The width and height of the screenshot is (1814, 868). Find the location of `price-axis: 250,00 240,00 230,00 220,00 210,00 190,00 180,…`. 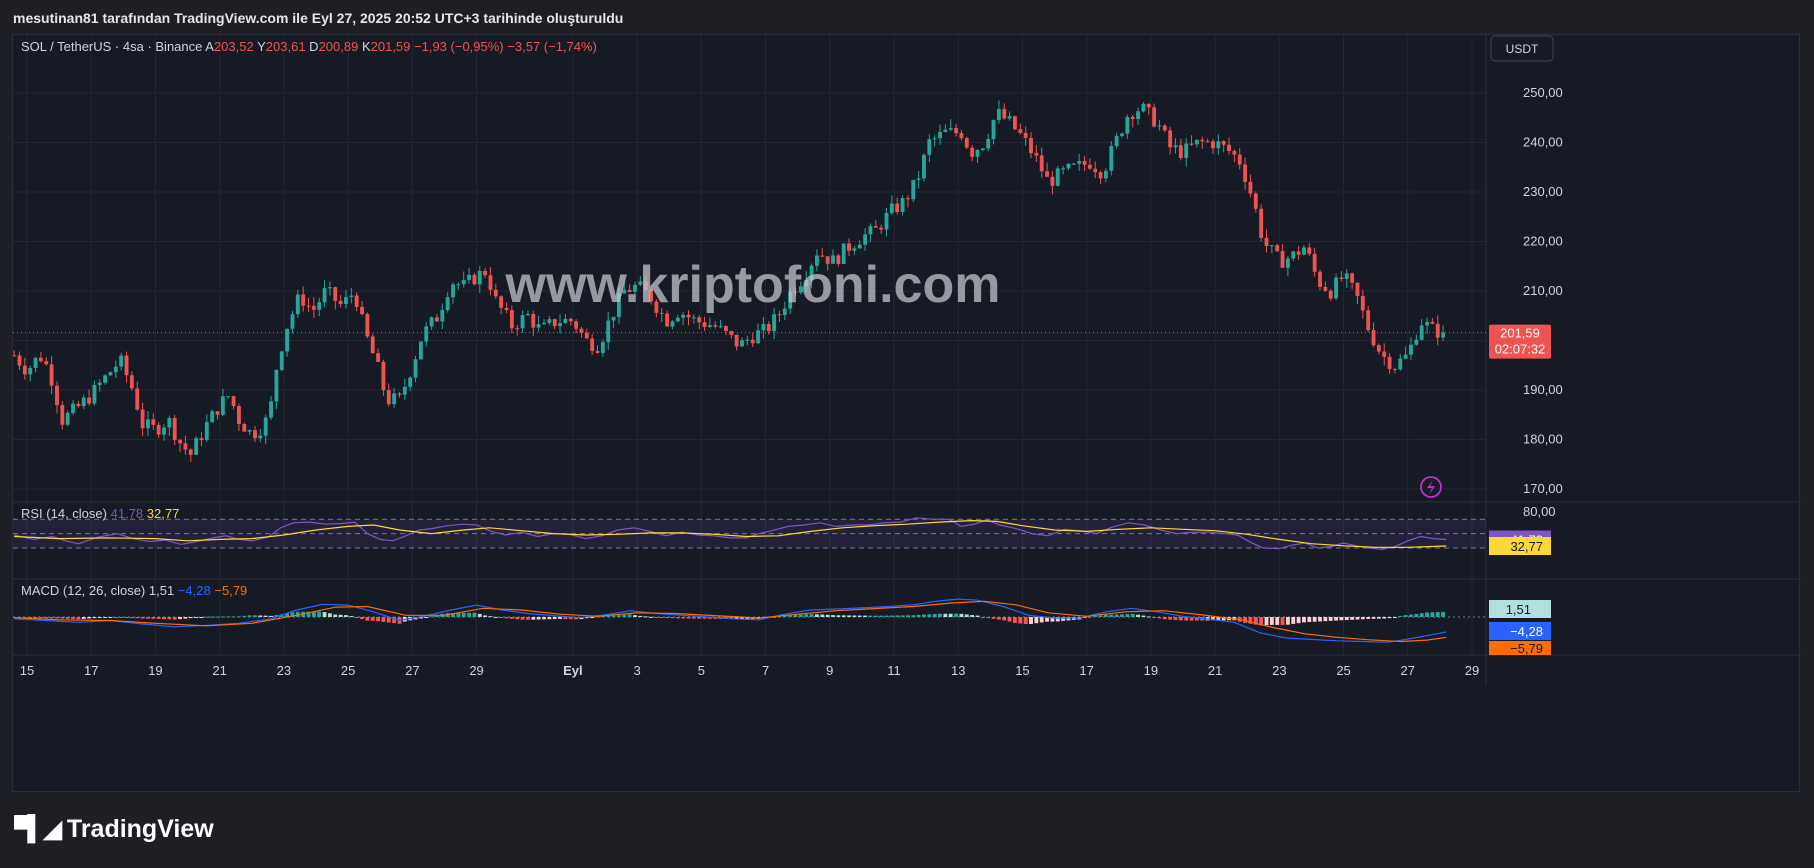

price-axis: 250,00 240,00 230,00 220,00 210,00 190,00 180,… is located at coordinates (1543, 290).